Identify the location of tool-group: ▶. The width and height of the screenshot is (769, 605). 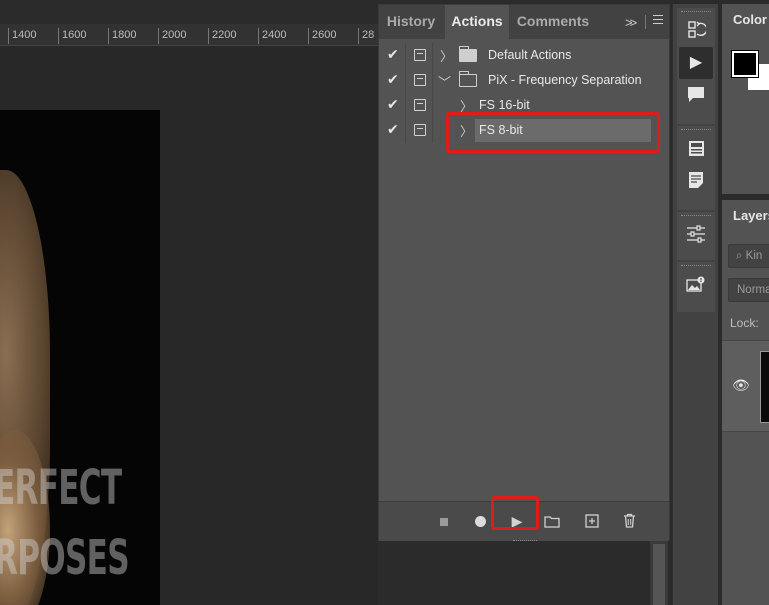
(696, 66).